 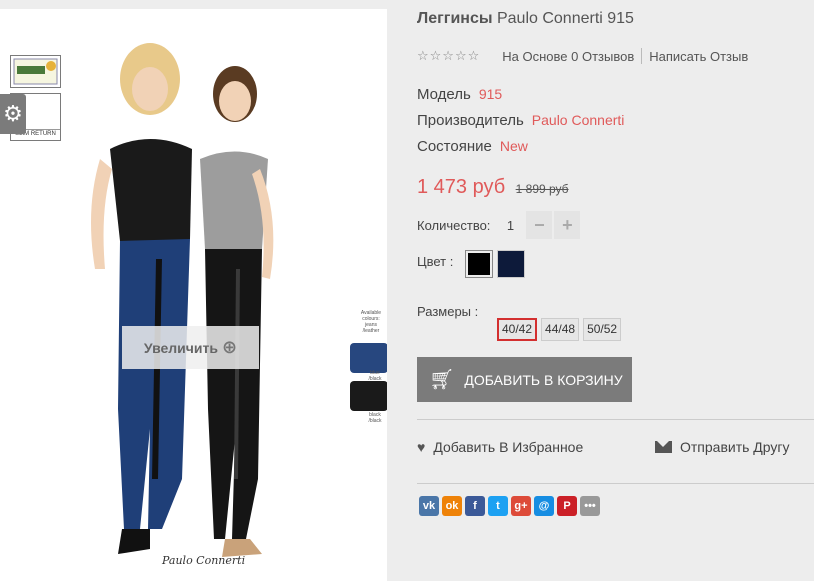 I want to click on heart-icon: ♥, so click(x=421, y=447).